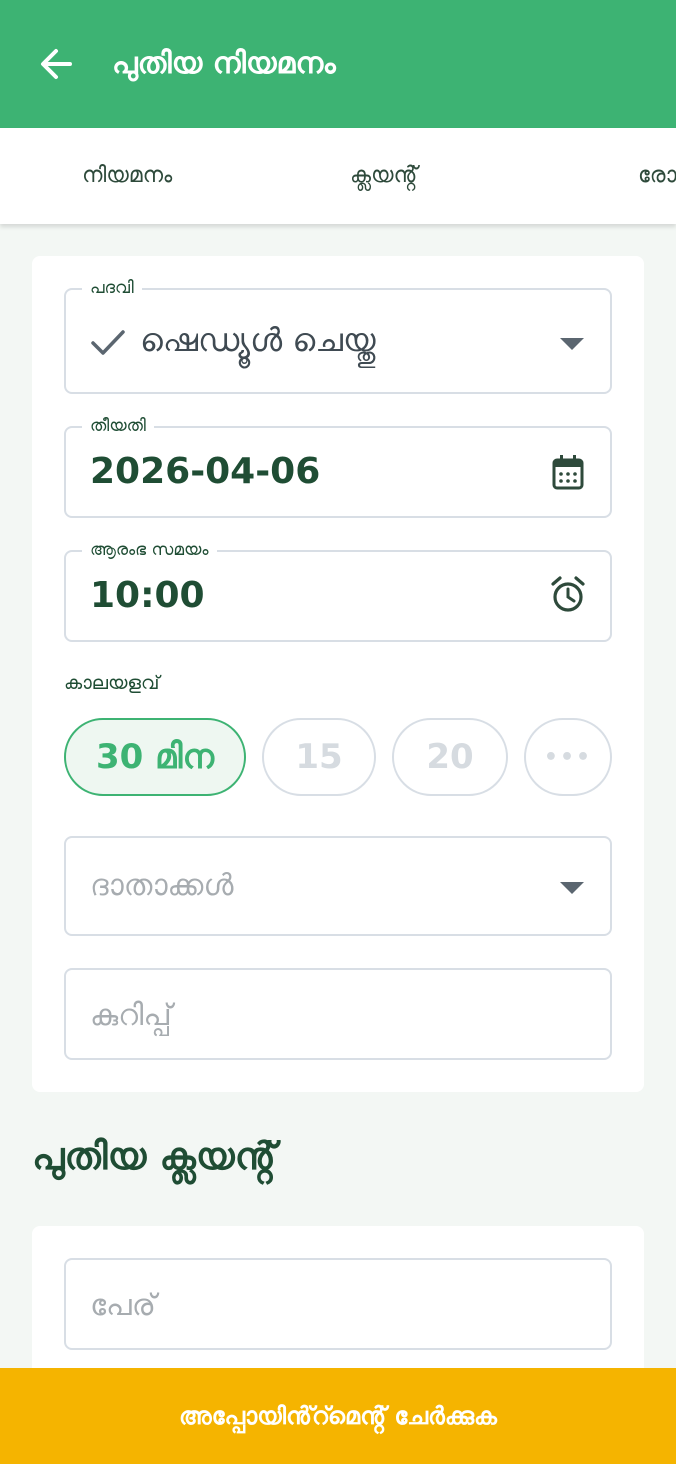  Describe the element at coordinates (383, 176) in the screenshot. I see `tab-client: ക്ലയൻ്റ്` at that location.